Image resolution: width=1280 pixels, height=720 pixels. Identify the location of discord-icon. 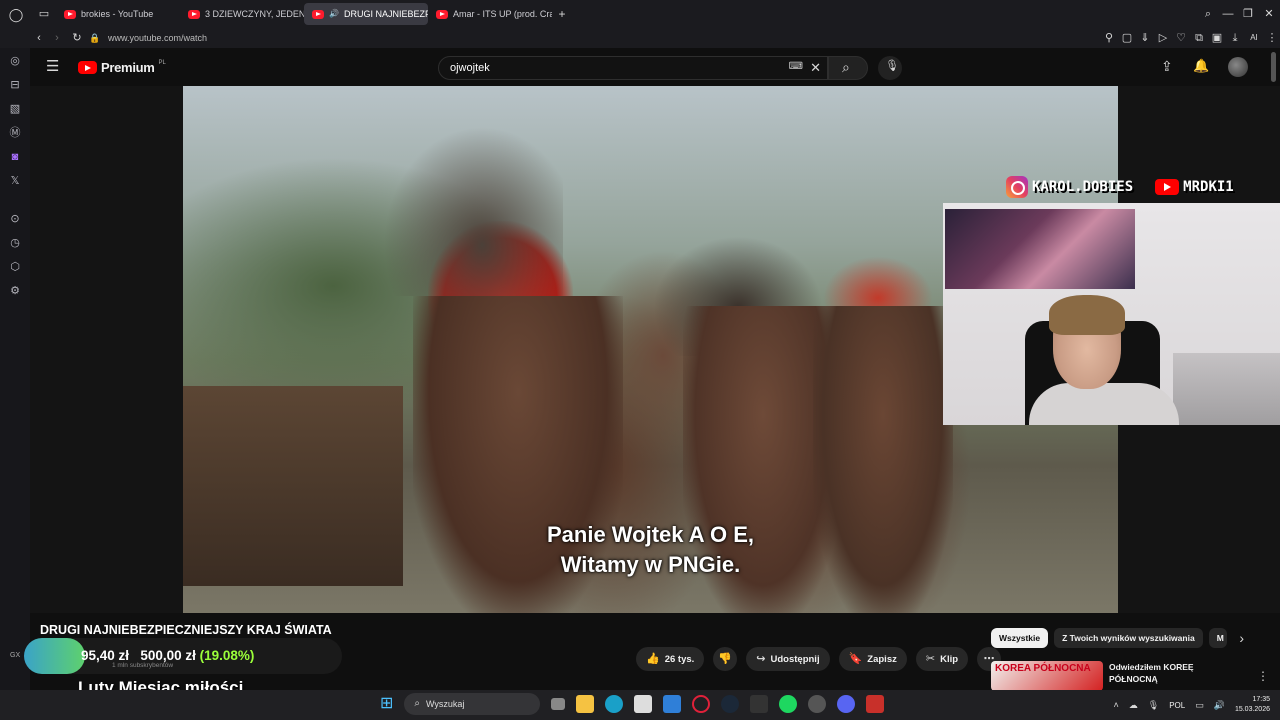
(846, 704).